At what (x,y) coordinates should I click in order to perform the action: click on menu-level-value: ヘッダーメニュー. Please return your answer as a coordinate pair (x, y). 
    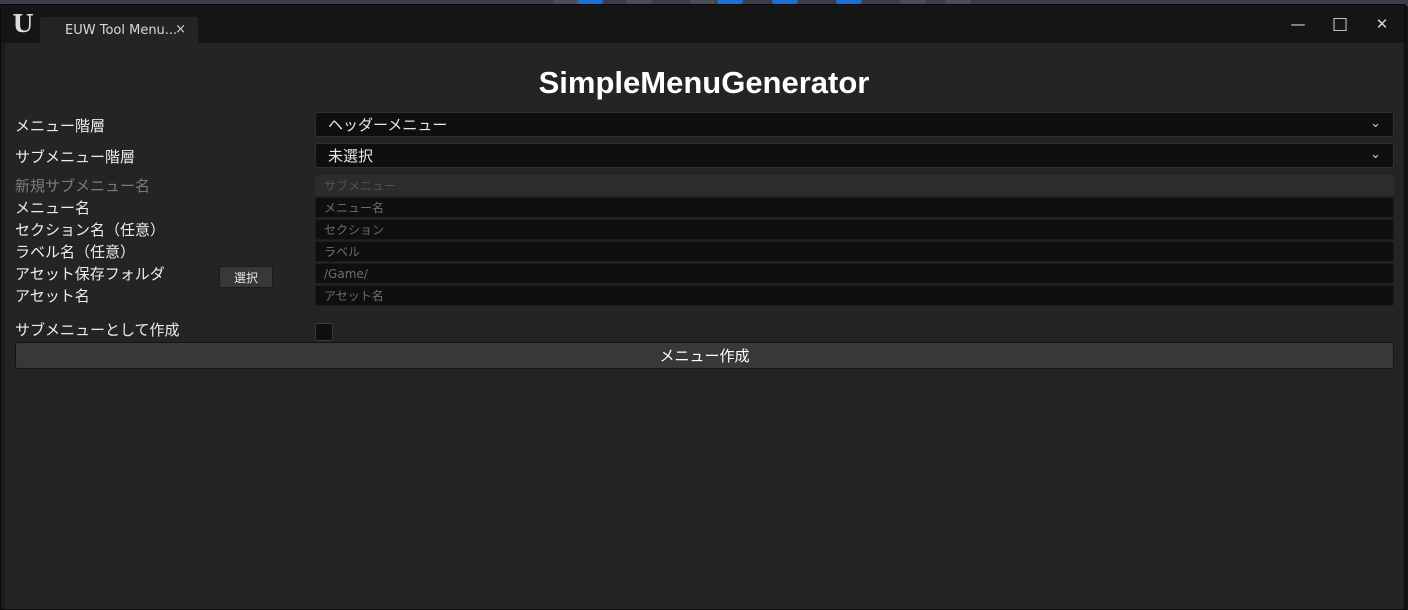
    Looking at the image, I should click on (388, 125).